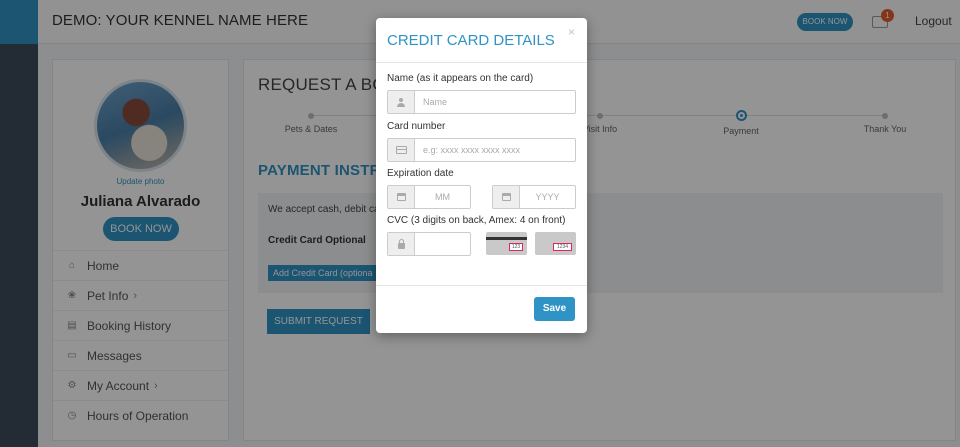  I want to click on close-icon: ×, so click(571, 32).